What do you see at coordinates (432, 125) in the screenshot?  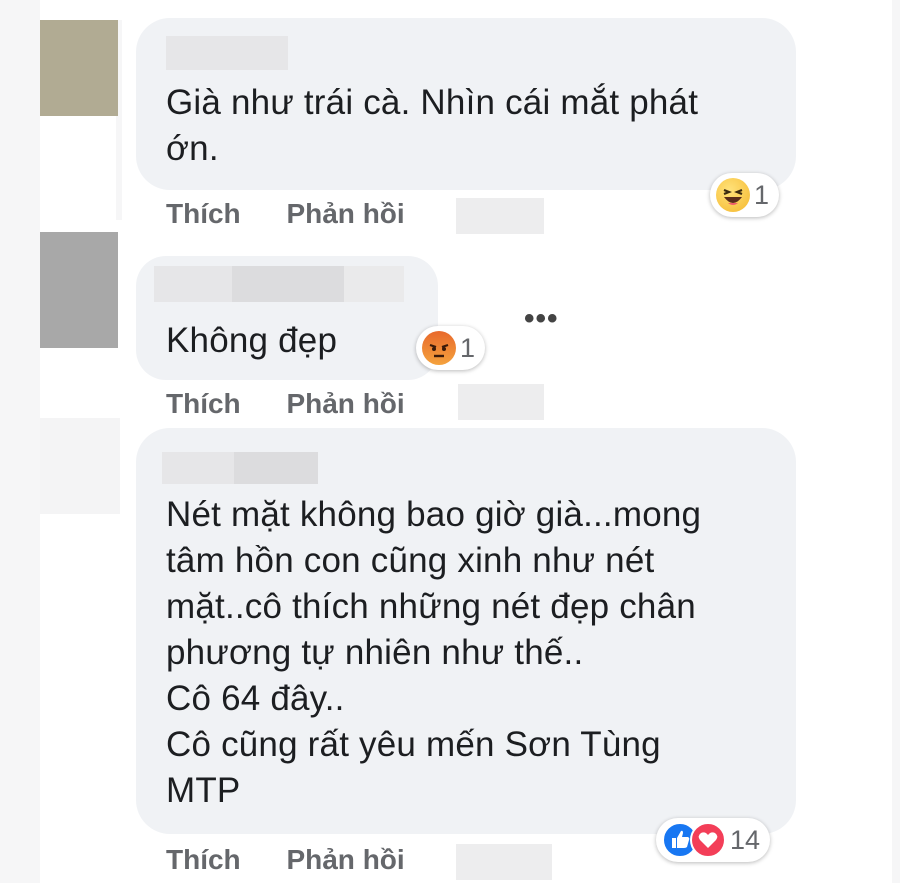 I see `comment-text: Già như trái cà. Nhìn cái mắt phát ớn.` at bounding box center [432, 125].